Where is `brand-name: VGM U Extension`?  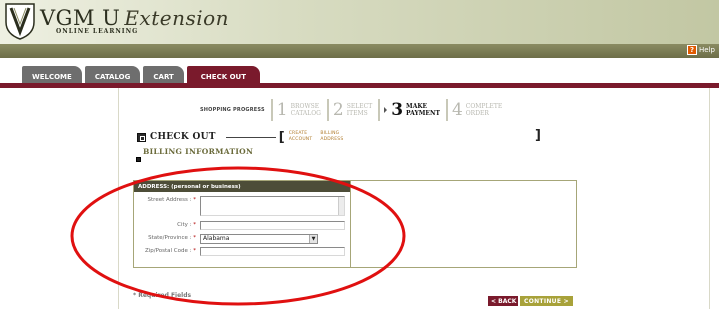 brand-name: VGM U Extension is located at coordinates (135, 18).